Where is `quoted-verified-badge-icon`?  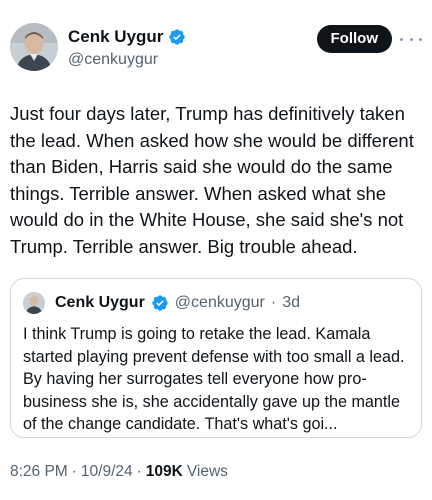 quoted-verified-badge-icon is located at coordinates (160, 303).